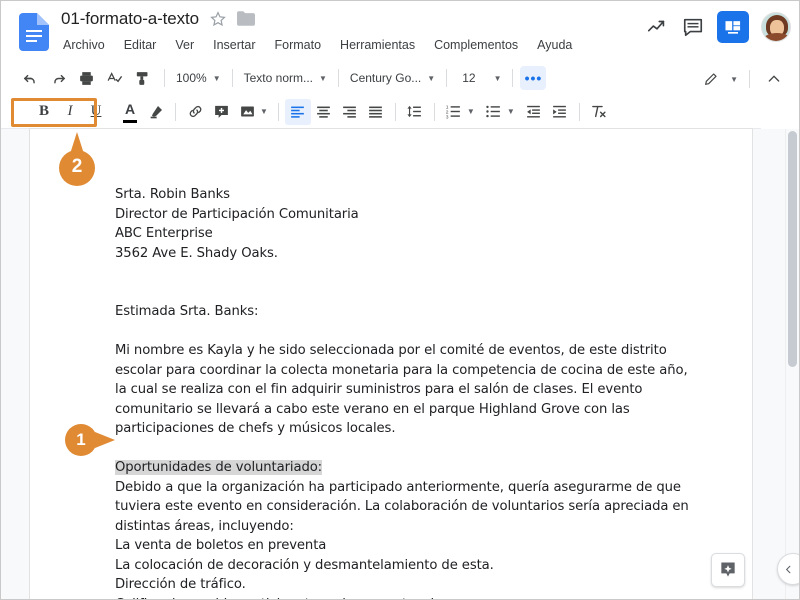 The image size is (800, 600). I want to click on explore-button, so click(728, 570).